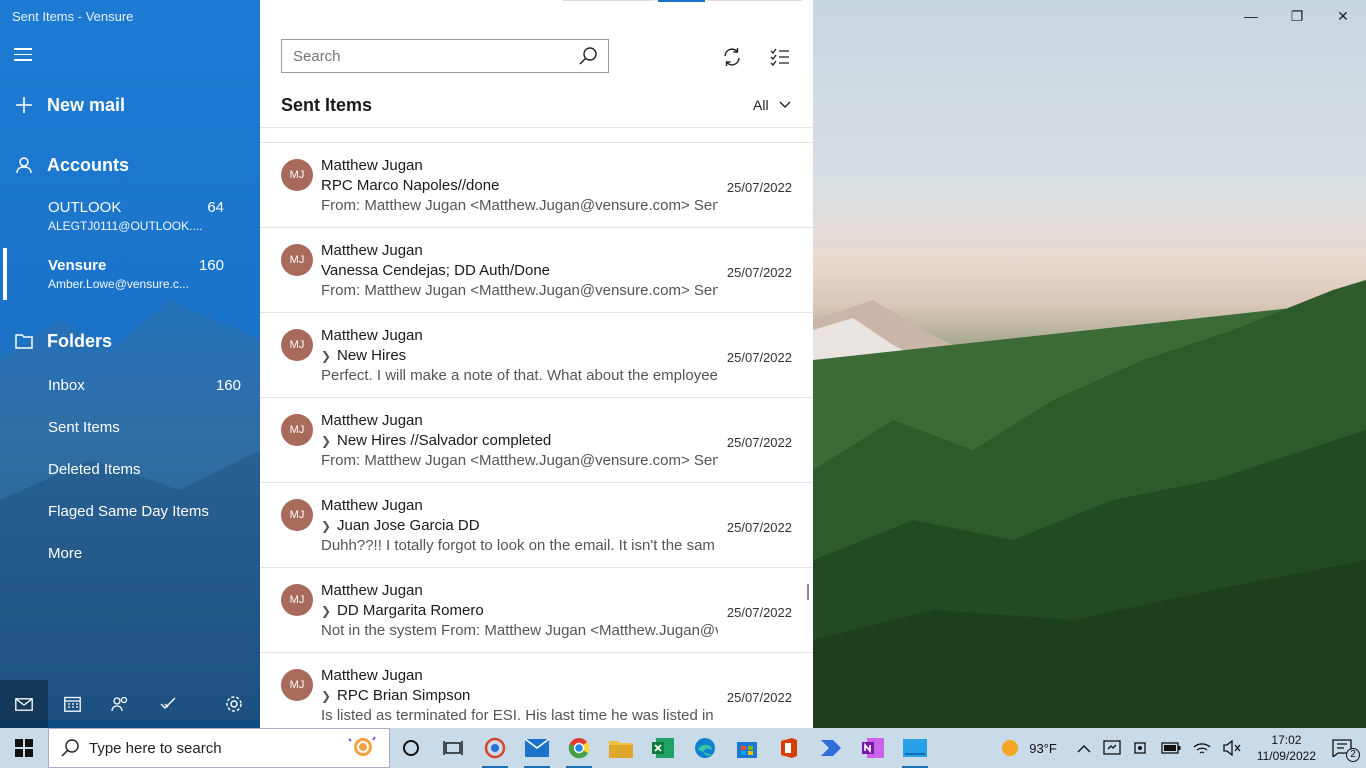  What do you see at coordinates (772, 105) in the screenshot?
I see `filter-dropdown: All` at bounding box center [772, 105].